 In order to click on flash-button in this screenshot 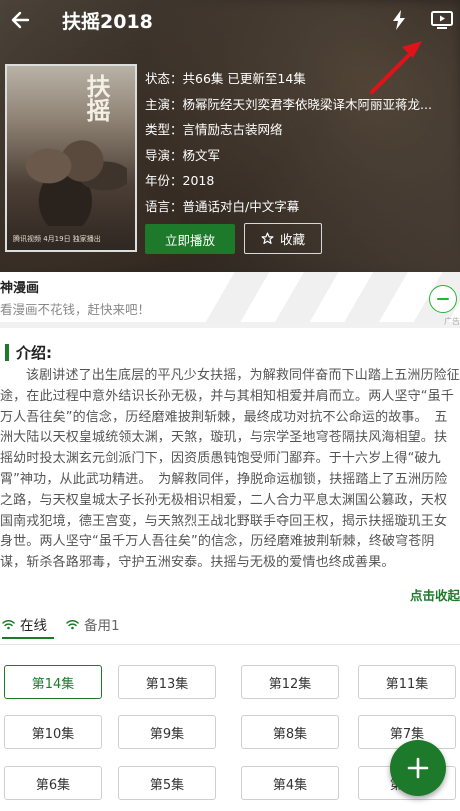, I will do `click(399, 20)`.